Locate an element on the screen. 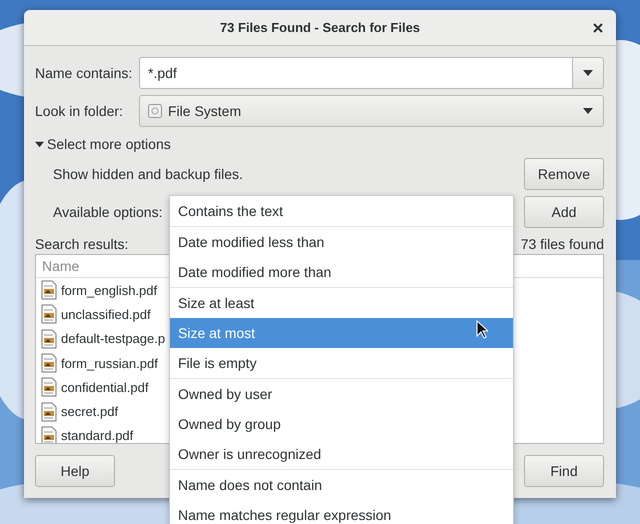 This screenshot has width=640, height=524. menu-item: File is empty is located at coordinates (341, 363).